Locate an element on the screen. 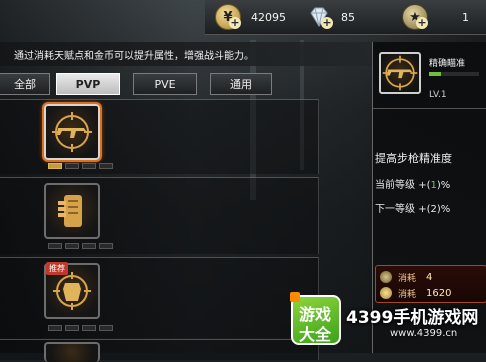  detail-talent-name: 精确瞄准 is located at coordinates (447, 64).